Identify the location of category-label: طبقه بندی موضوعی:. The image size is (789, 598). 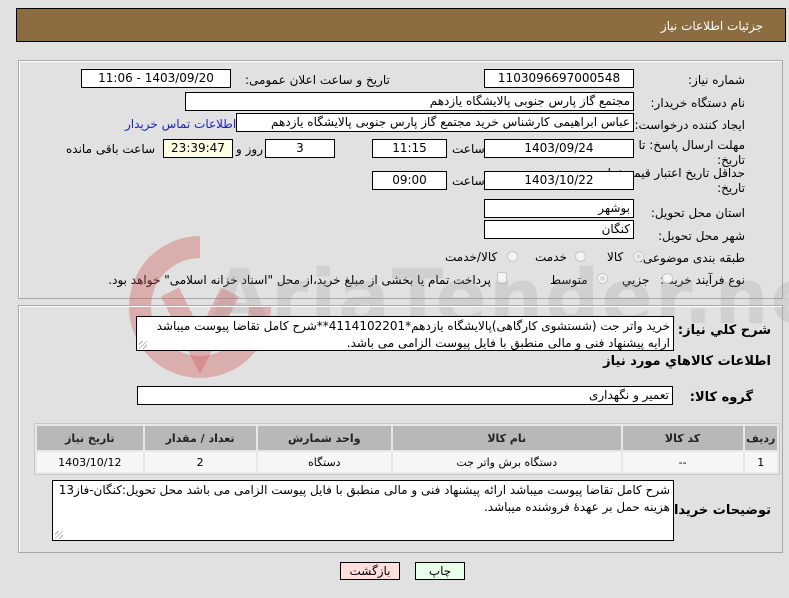
(691, 258).